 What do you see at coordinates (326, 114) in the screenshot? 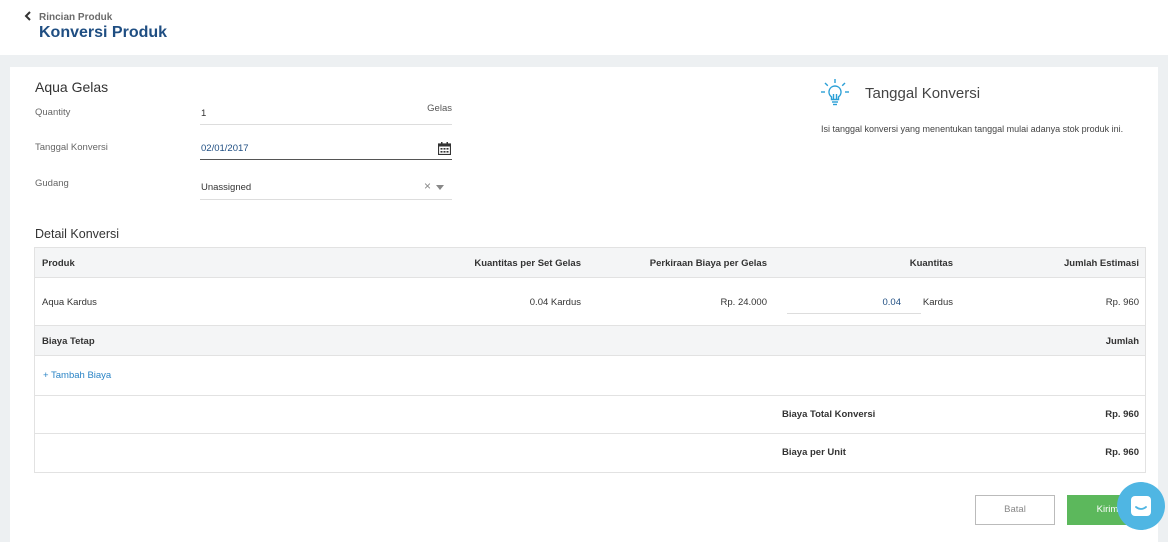
I see `quantity-field: 1 Gelas` at bounding box center [326, 114].